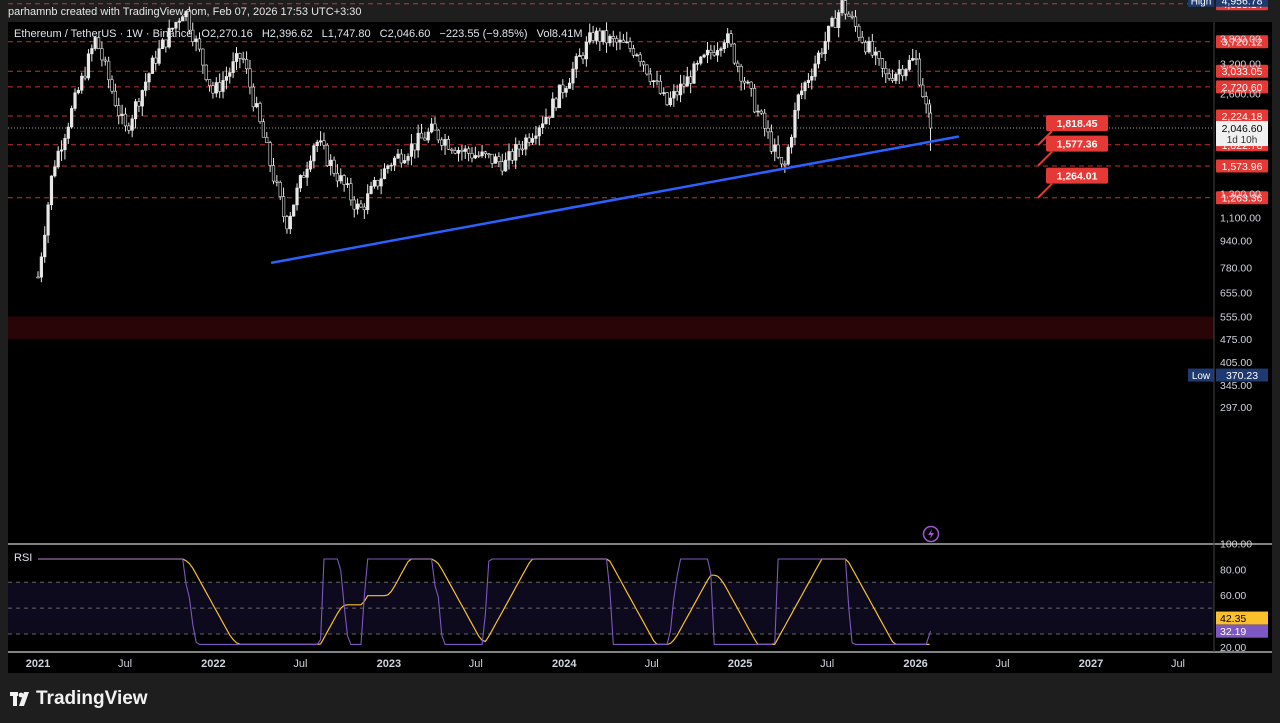 The width and height of the screenshot is (1280, 723). I want to click on price-tick: 475.00, so click(1236, 340).